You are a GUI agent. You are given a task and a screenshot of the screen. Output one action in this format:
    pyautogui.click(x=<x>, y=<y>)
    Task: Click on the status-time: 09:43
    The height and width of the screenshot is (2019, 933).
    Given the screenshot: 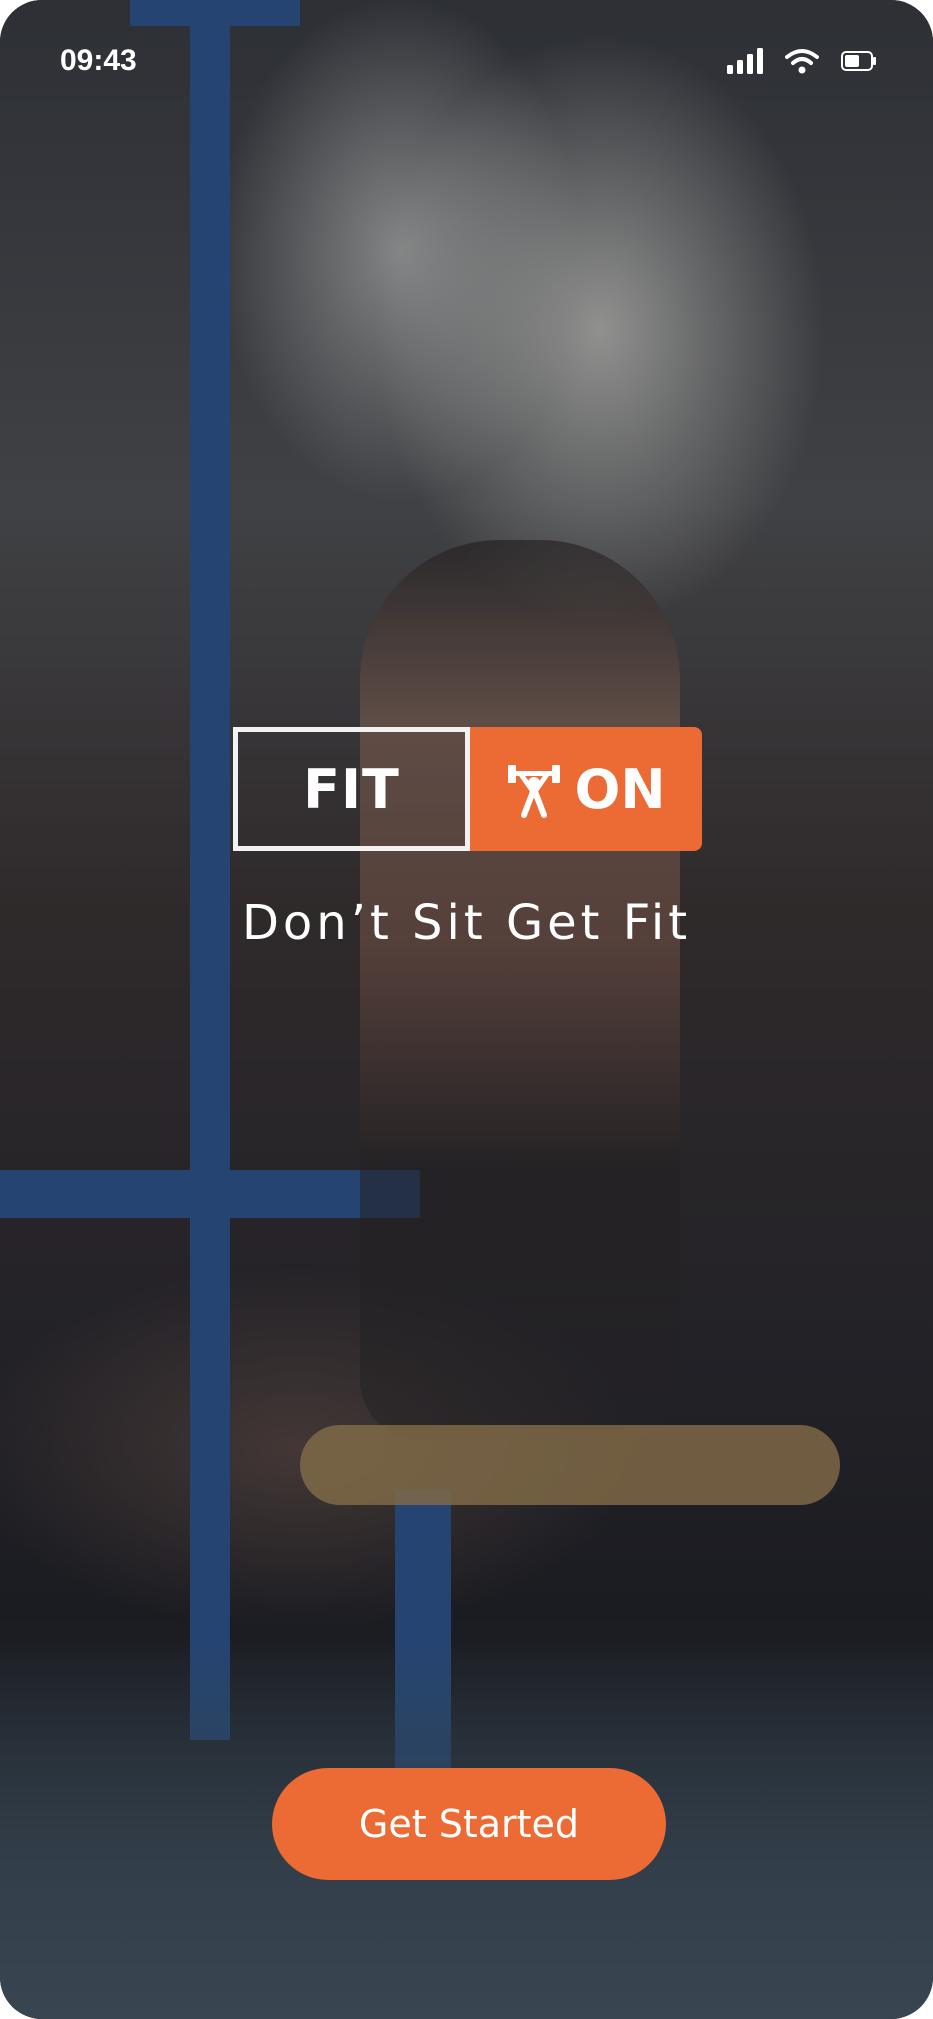 What is the action you would take?
    pyautogui.click(x=98, y=60)
    